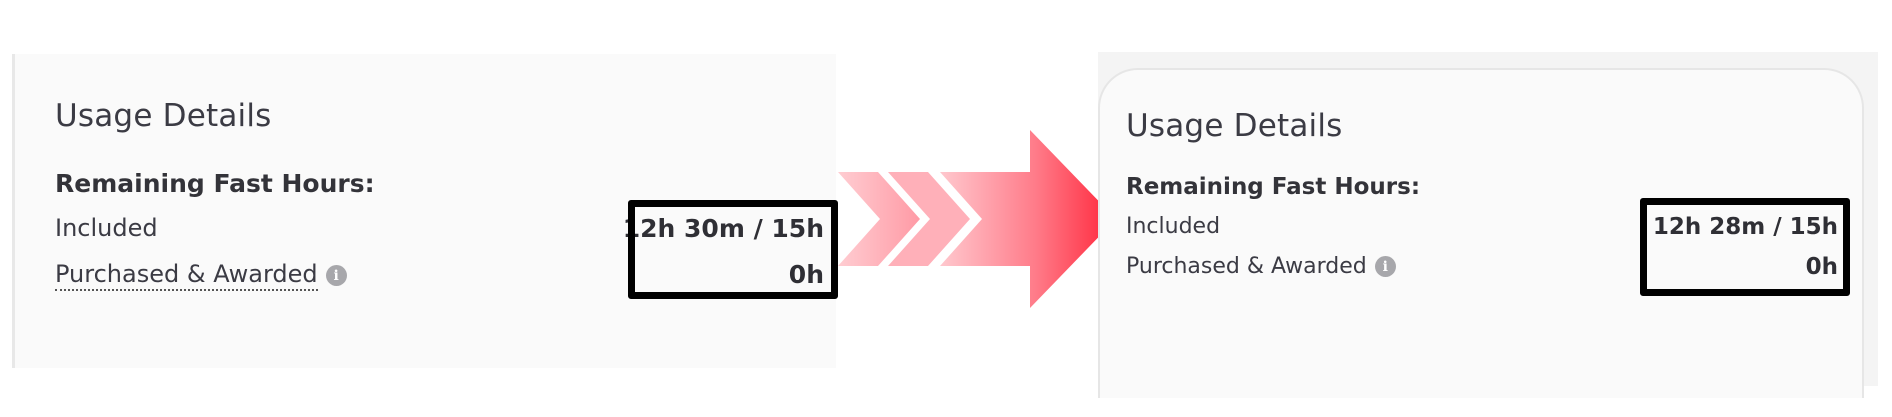 Image resolution: width=1892 pixels, height=417 pixels. I want to click on right-arrow-icon, so click(977, 219).